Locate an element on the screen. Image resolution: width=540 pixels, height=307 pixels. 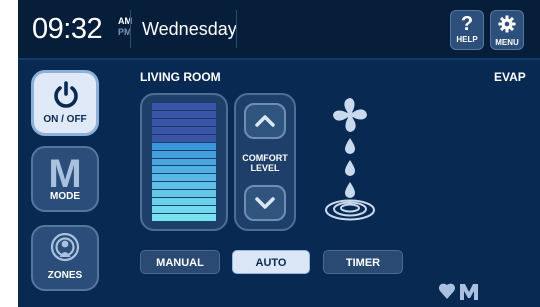
zone-title: LIVING ROOM is located at coordinates (180, 77).